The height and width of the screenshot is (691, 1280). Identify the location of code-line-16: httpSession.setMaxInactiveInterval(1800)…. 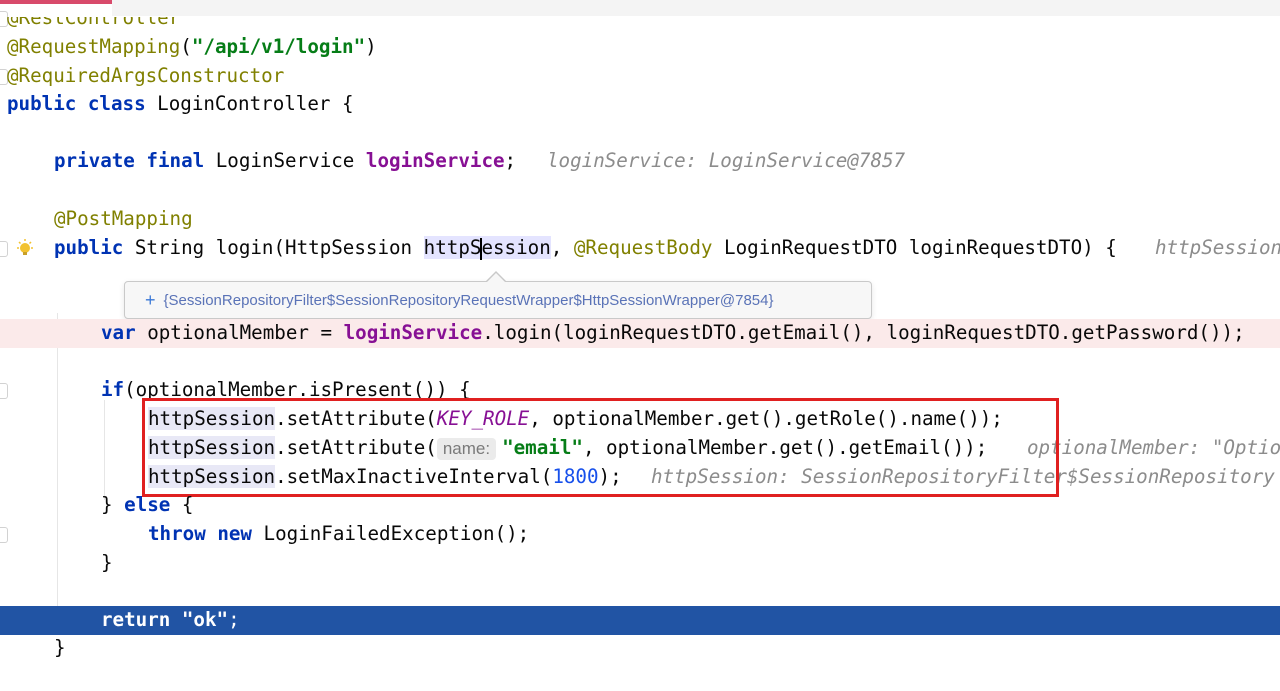
(640, 477).